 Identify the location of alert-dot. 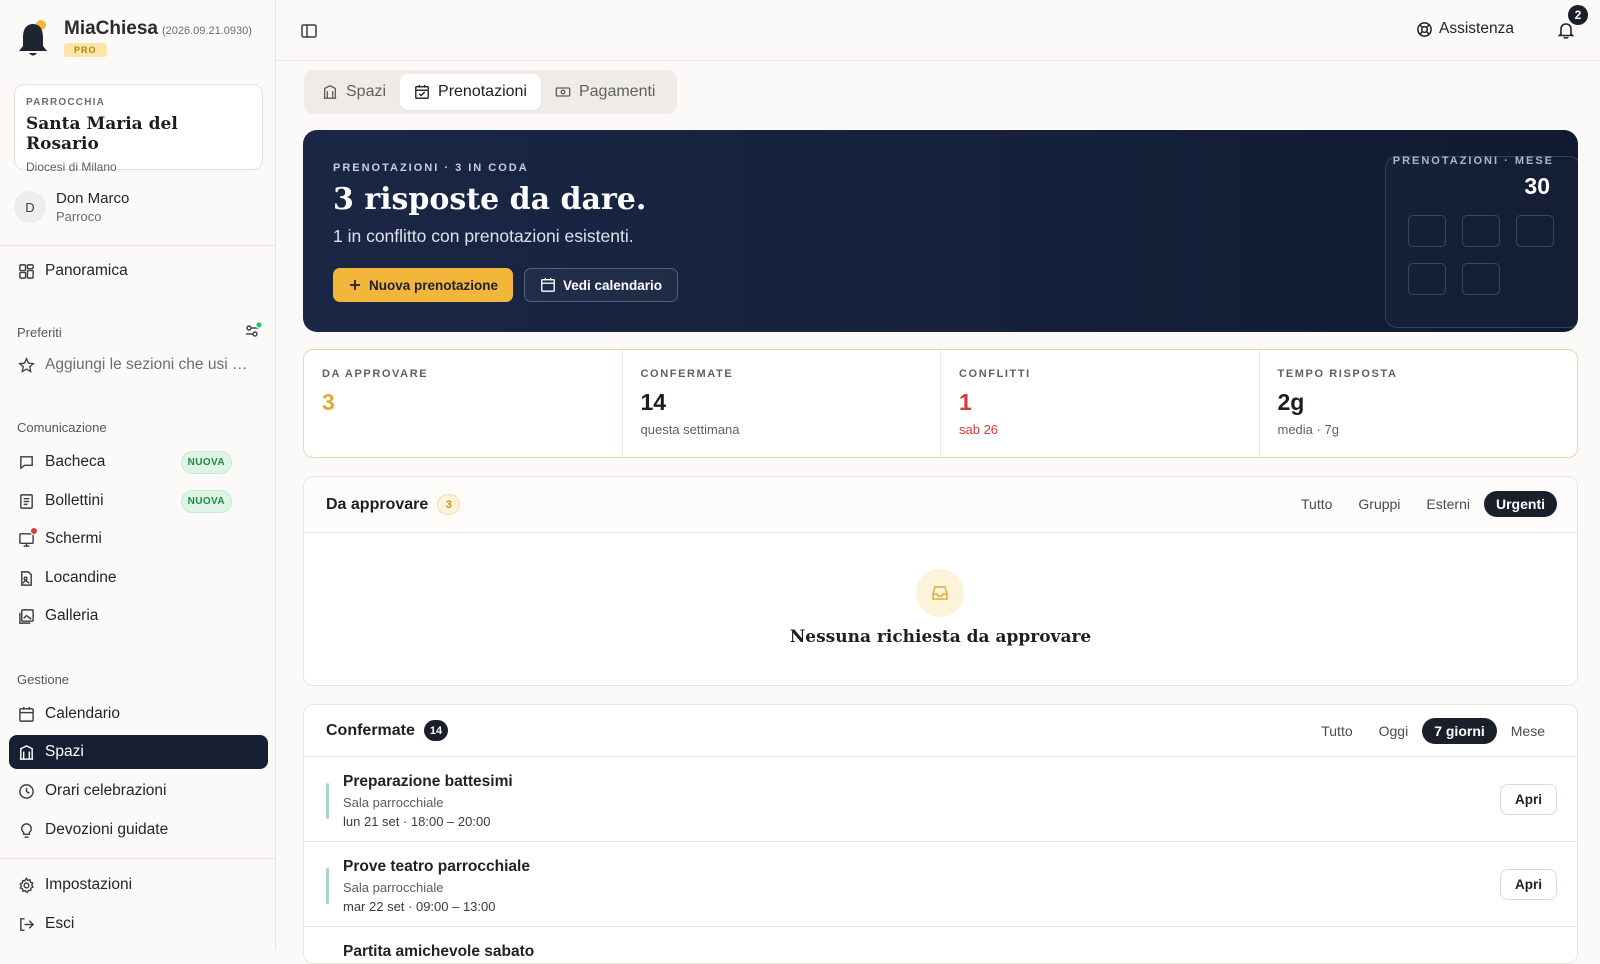
(34, 530).